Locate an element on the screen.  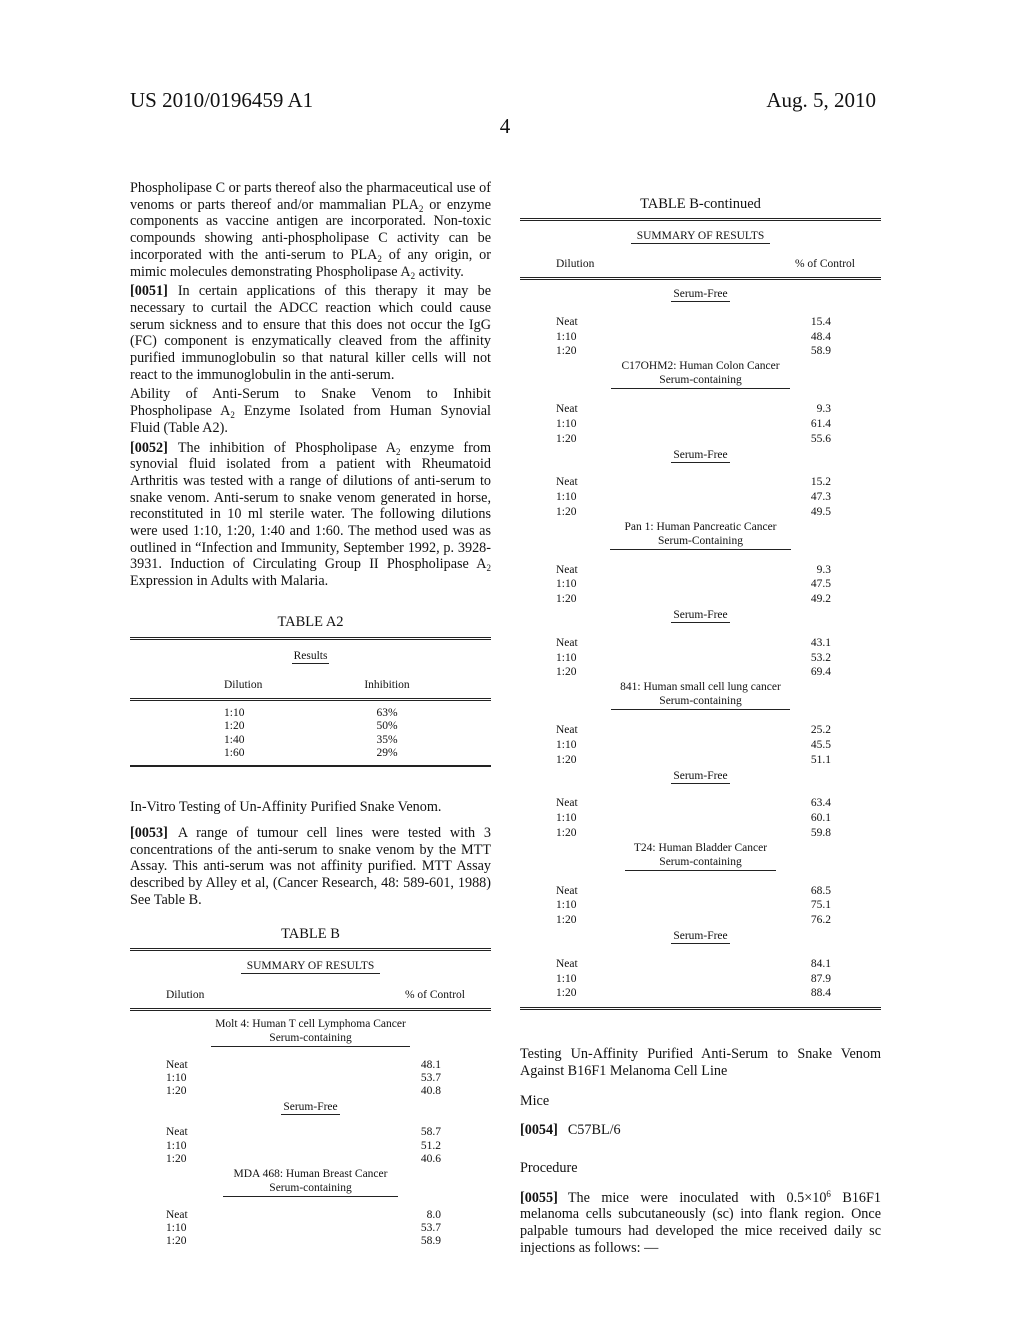
cell-line-title: 841: Human small cell lung cancer is located at coordinates (700, 687).